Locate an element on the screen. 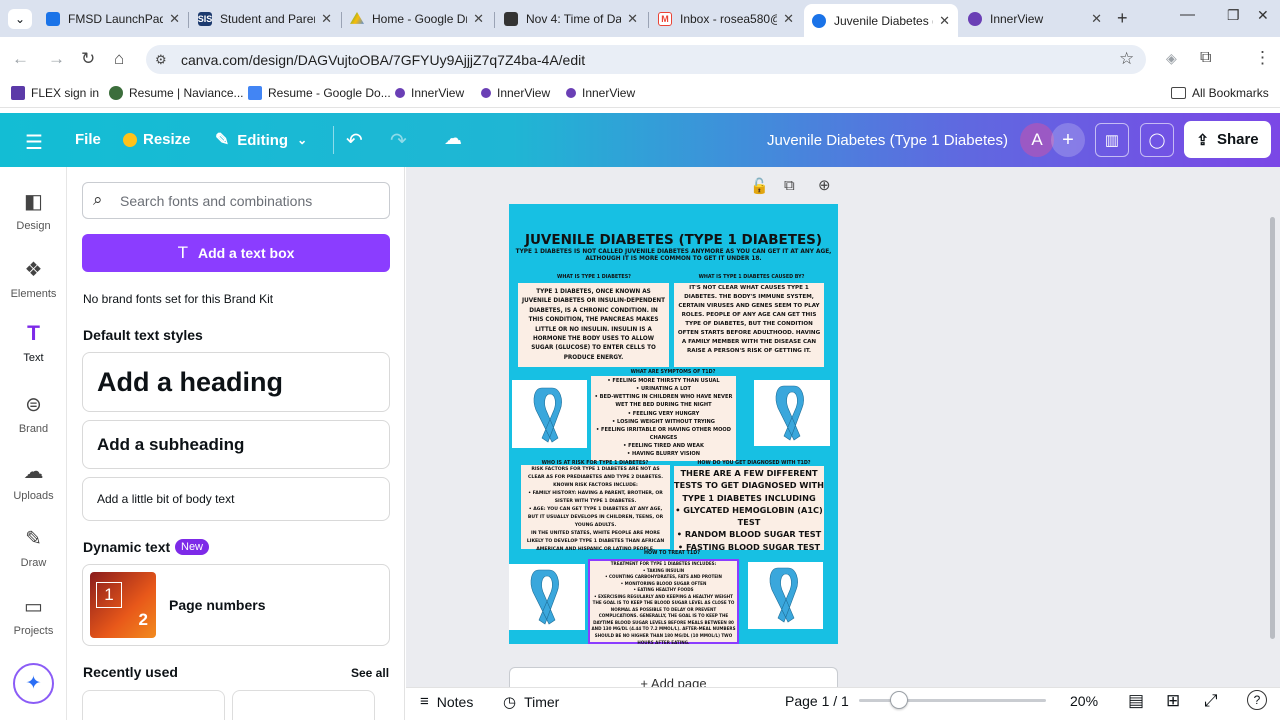 The height and width of the screenshot is (720, 1280). tab-fmsd-launchpad: FMSD LaunchPad ✕ is located at coordinates (113, 19).